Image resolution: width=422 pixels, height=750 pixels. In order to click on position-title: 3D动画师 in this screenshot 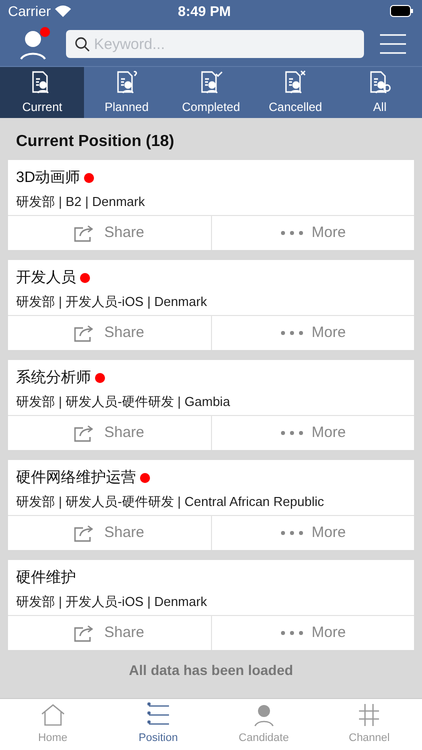, I will do `click(48, 178)`.